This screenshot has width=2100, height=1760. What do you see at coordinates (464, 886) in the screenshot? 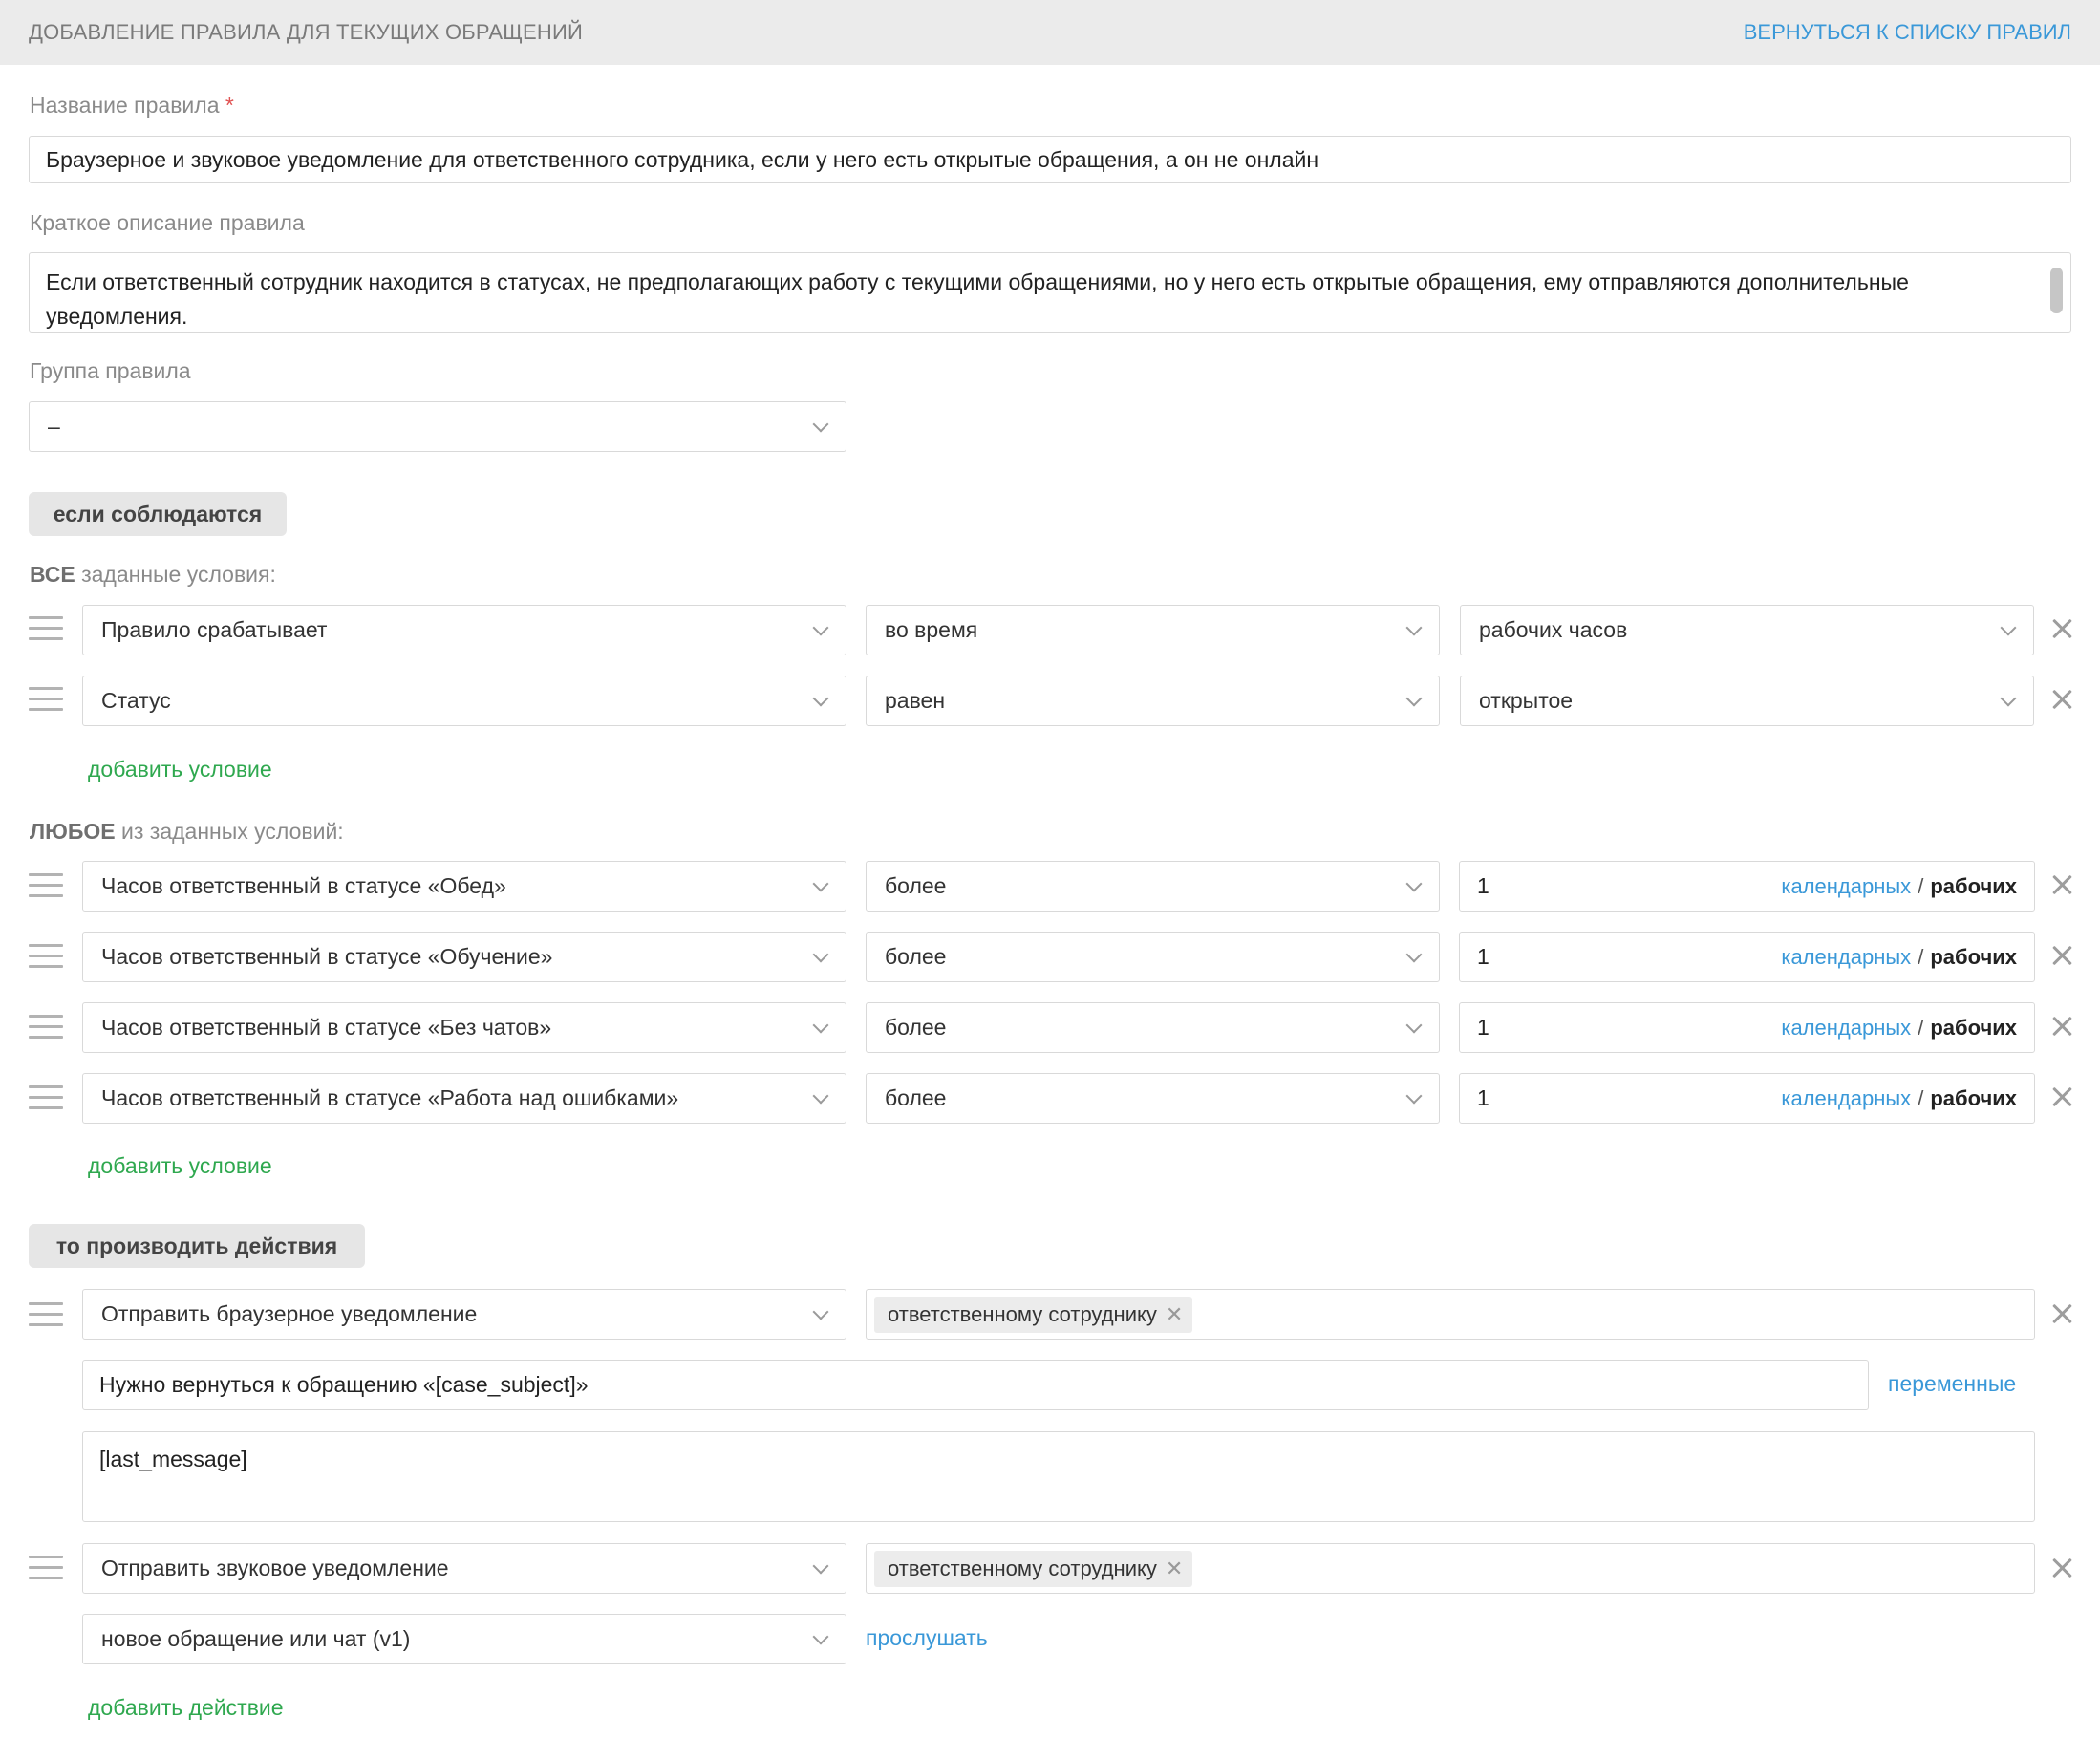
I see `condition-field-select: Часов ответственный в статусе «Обед»` at bounding box center [464, 886].